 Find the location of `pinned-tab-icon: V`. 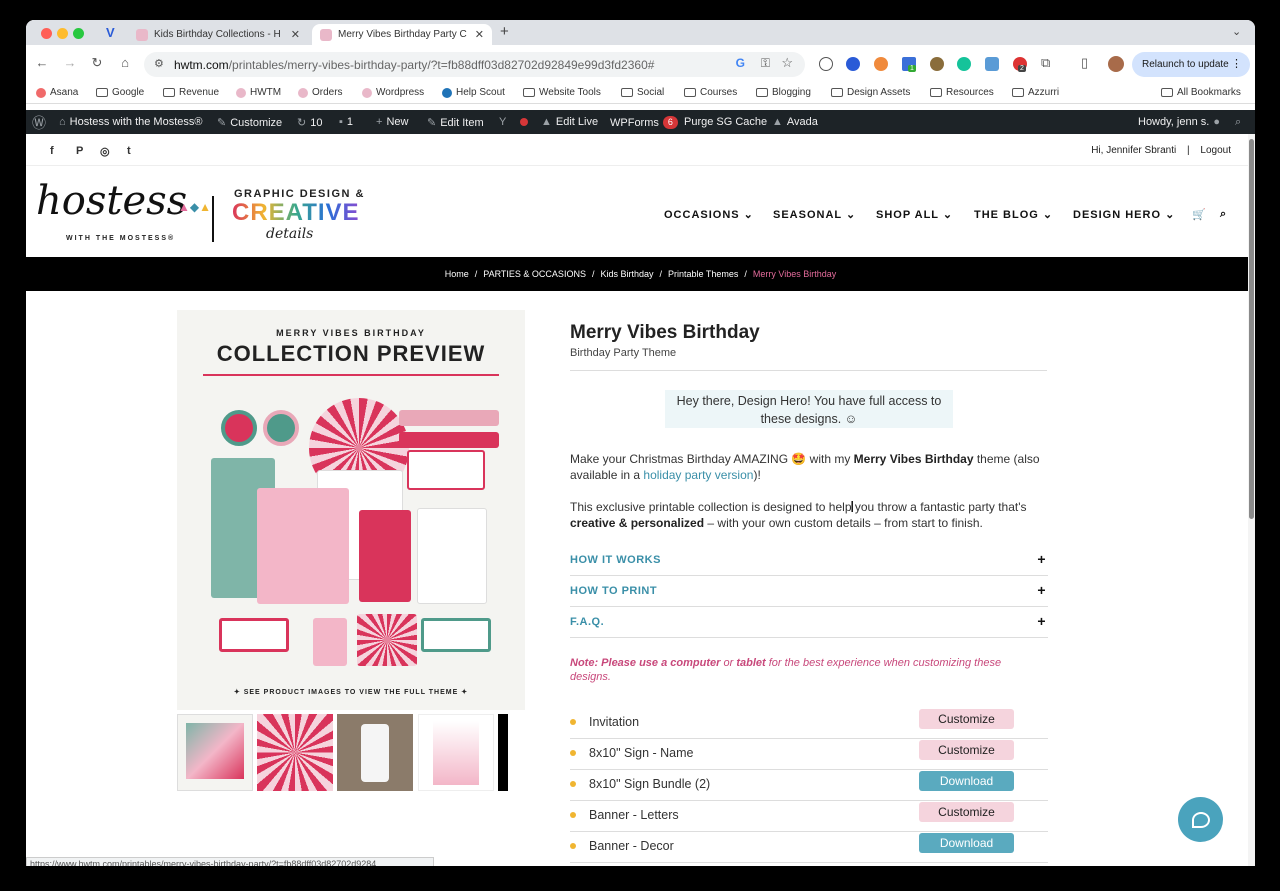

pinned-tab-icon: V is located at coordinates (110, 32).